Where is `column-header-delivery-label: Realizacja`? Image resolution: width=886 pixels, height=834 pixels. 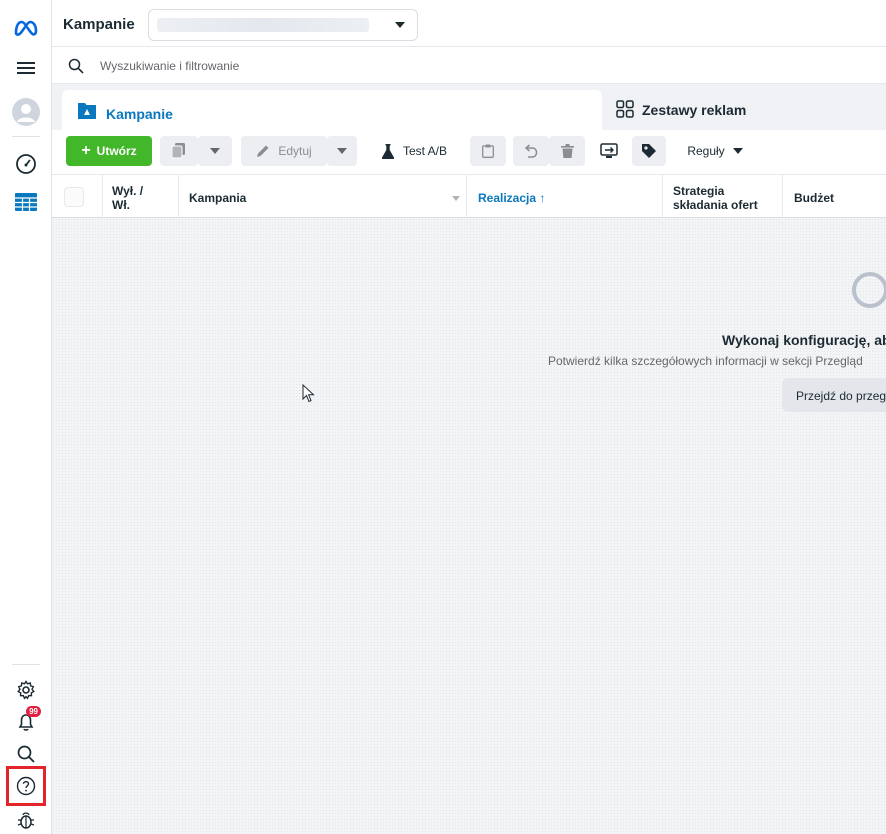 column-header-delivery-label: Realizacja is located at coordinates (507, 198).